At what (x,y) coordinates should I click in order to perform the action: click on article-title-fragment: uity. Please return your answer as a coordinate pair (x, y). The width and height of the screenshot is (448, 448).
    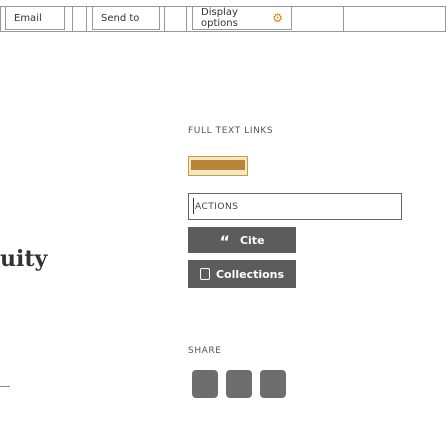
    Looking at the image, I should click on (24, 259).